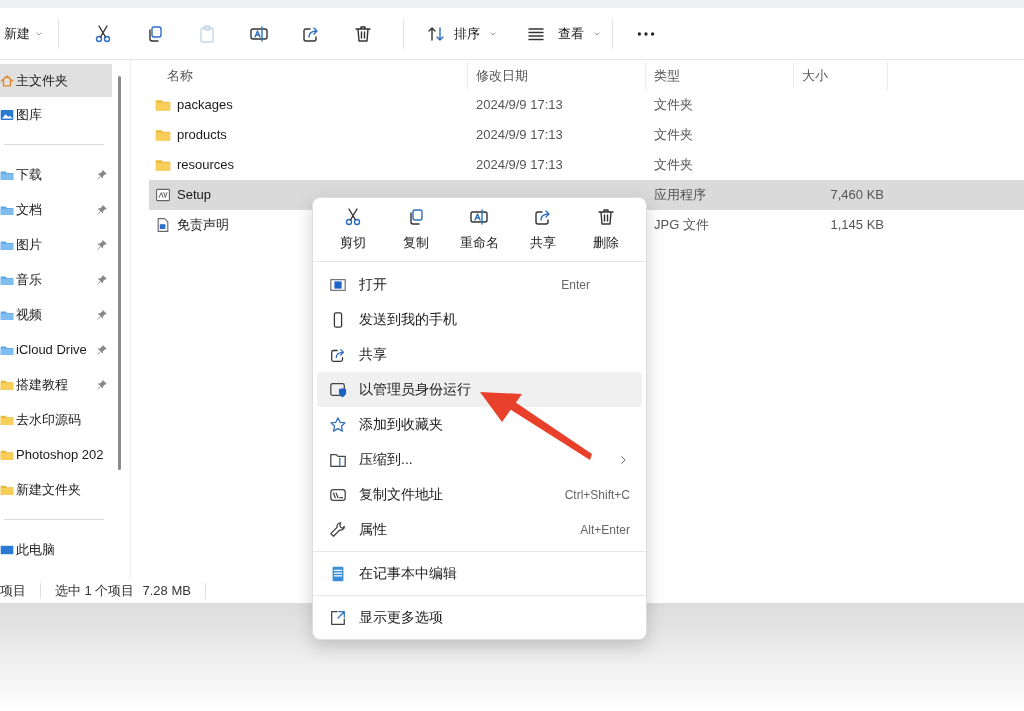 This screenshot has height=711, width=1024. What do you see at coordinates (56, 549) in the screenshot?
I see `sidebar-item: 此电脑` at bounding box center [56, 549].